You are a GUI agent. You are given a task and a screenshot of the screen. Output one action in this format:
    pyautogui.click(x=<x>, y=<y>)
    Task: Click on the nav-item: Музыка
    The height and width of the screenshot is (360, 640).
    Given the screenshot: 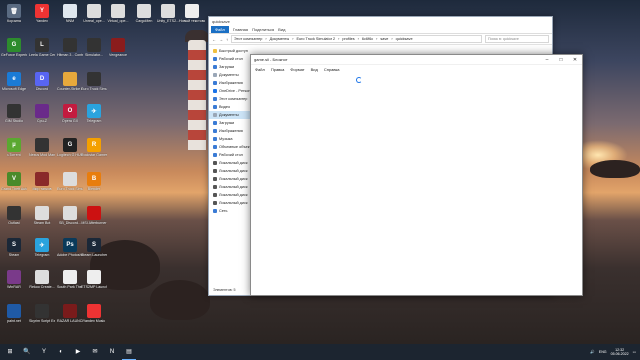 What is the action you would take?
    pyautogui.click(x=231, y=139)
    